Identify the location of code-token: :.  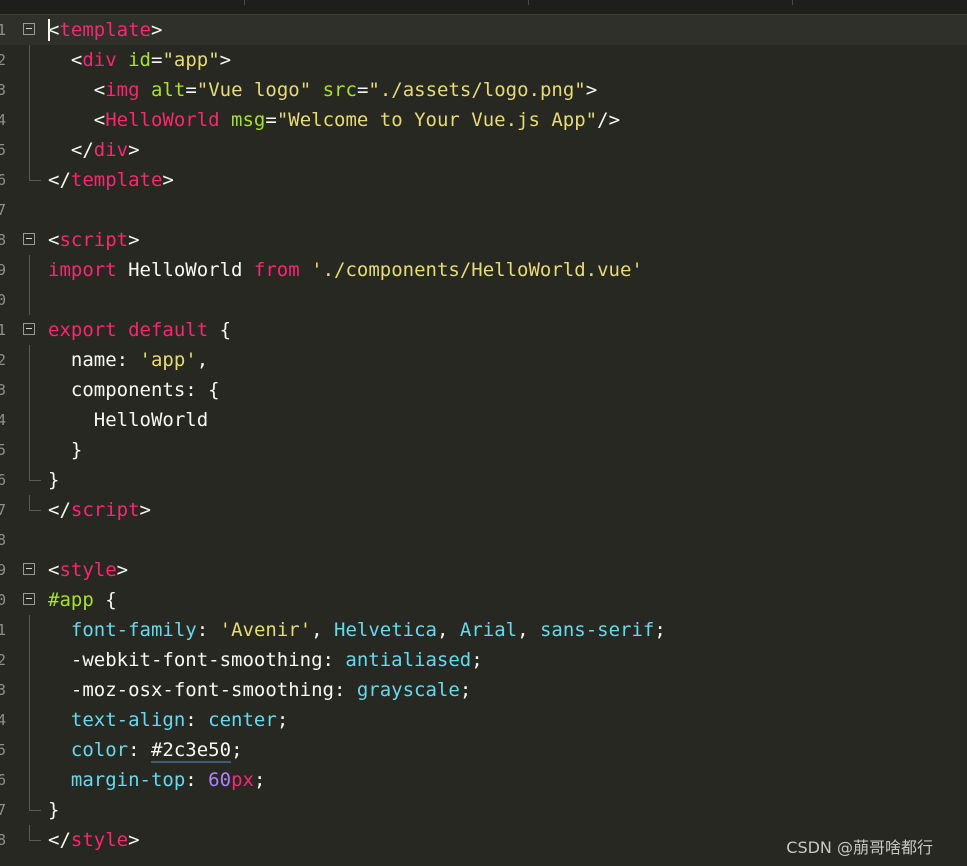
(208, 630).